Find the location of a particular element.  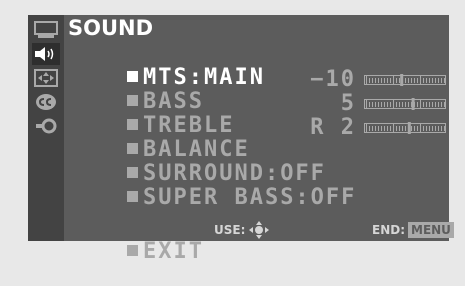

menu-item-exit: EXIT is located at coordinates (135, 241).